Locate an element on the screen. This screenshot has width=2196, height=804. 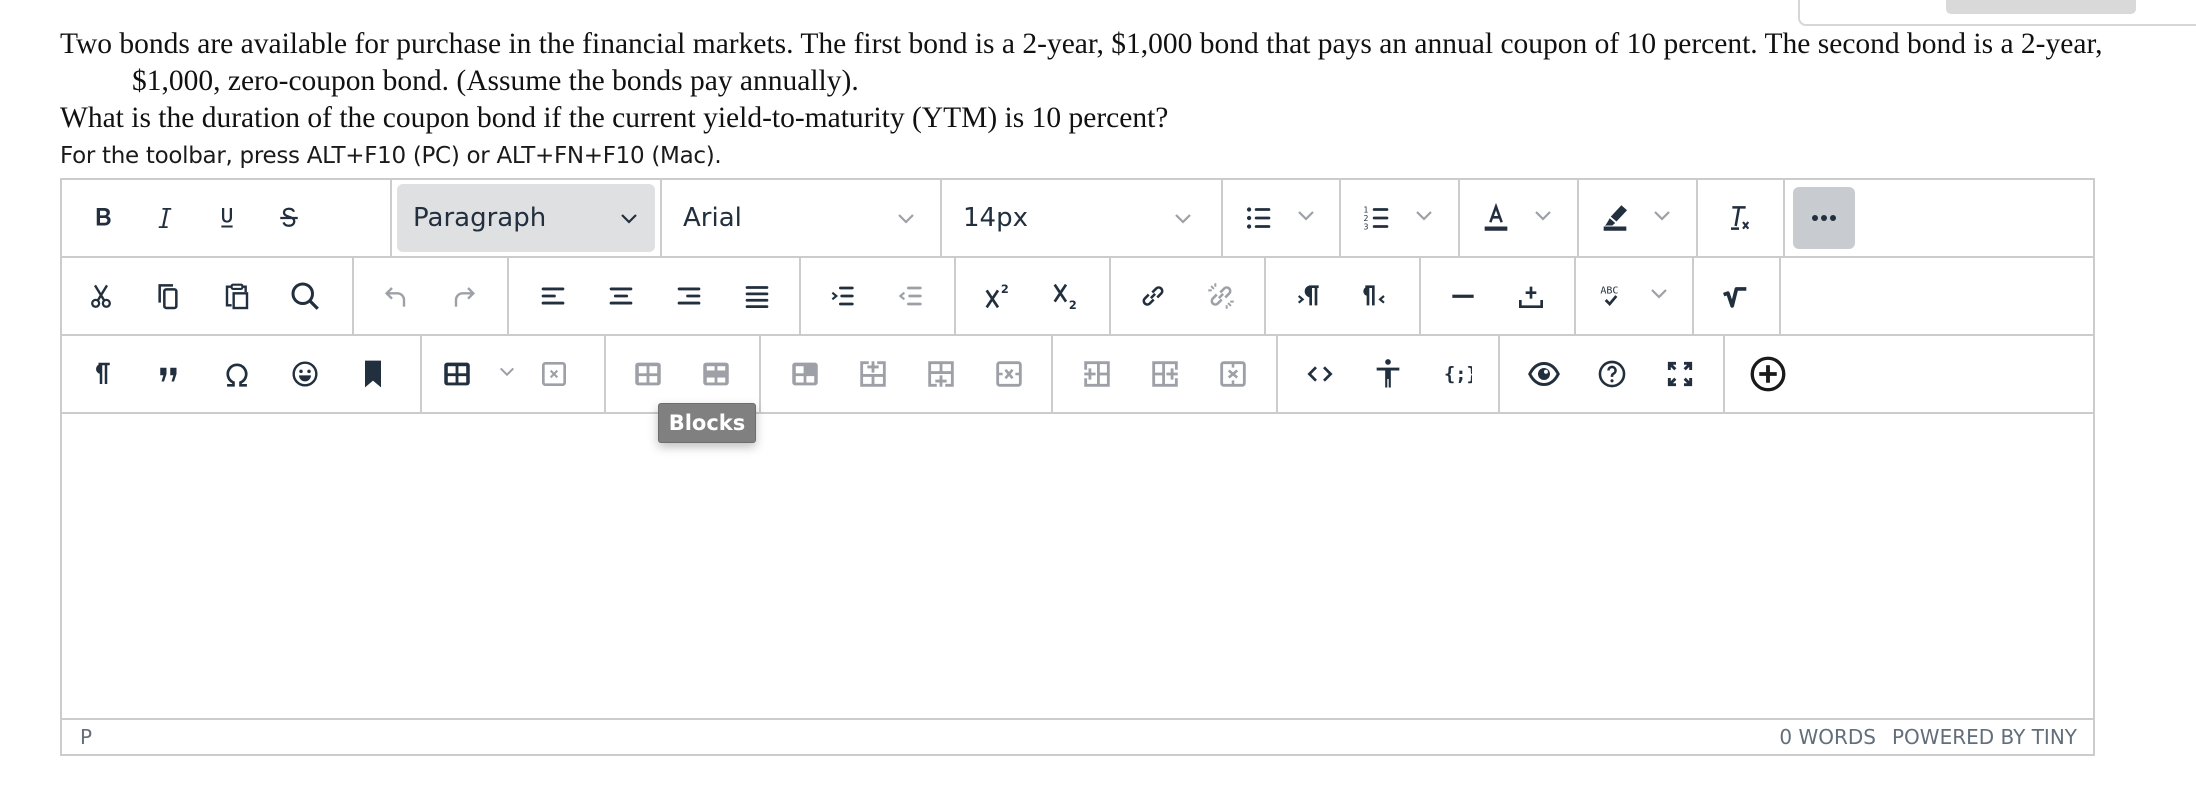
align-left-button is located at coordinates (553, 296).